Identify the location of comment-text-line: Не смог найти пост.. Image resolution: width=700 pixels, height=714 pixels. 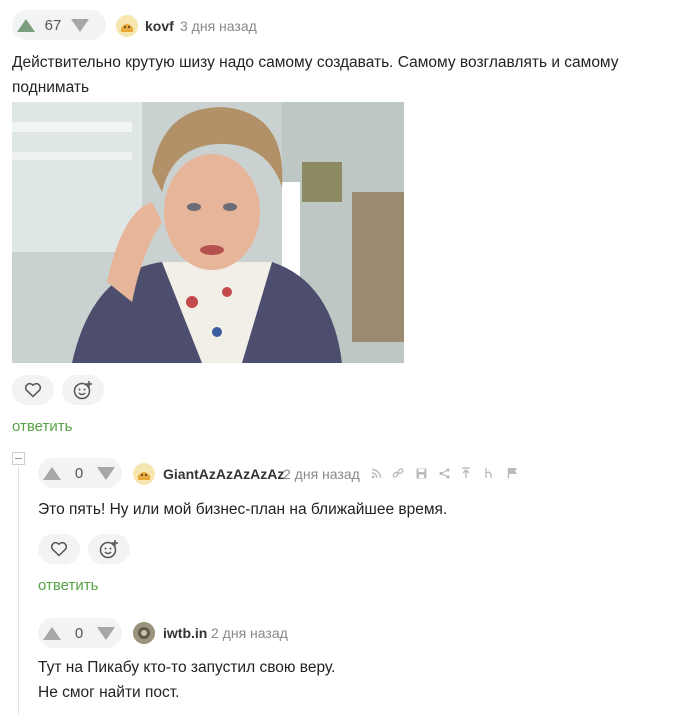
(109, 692).